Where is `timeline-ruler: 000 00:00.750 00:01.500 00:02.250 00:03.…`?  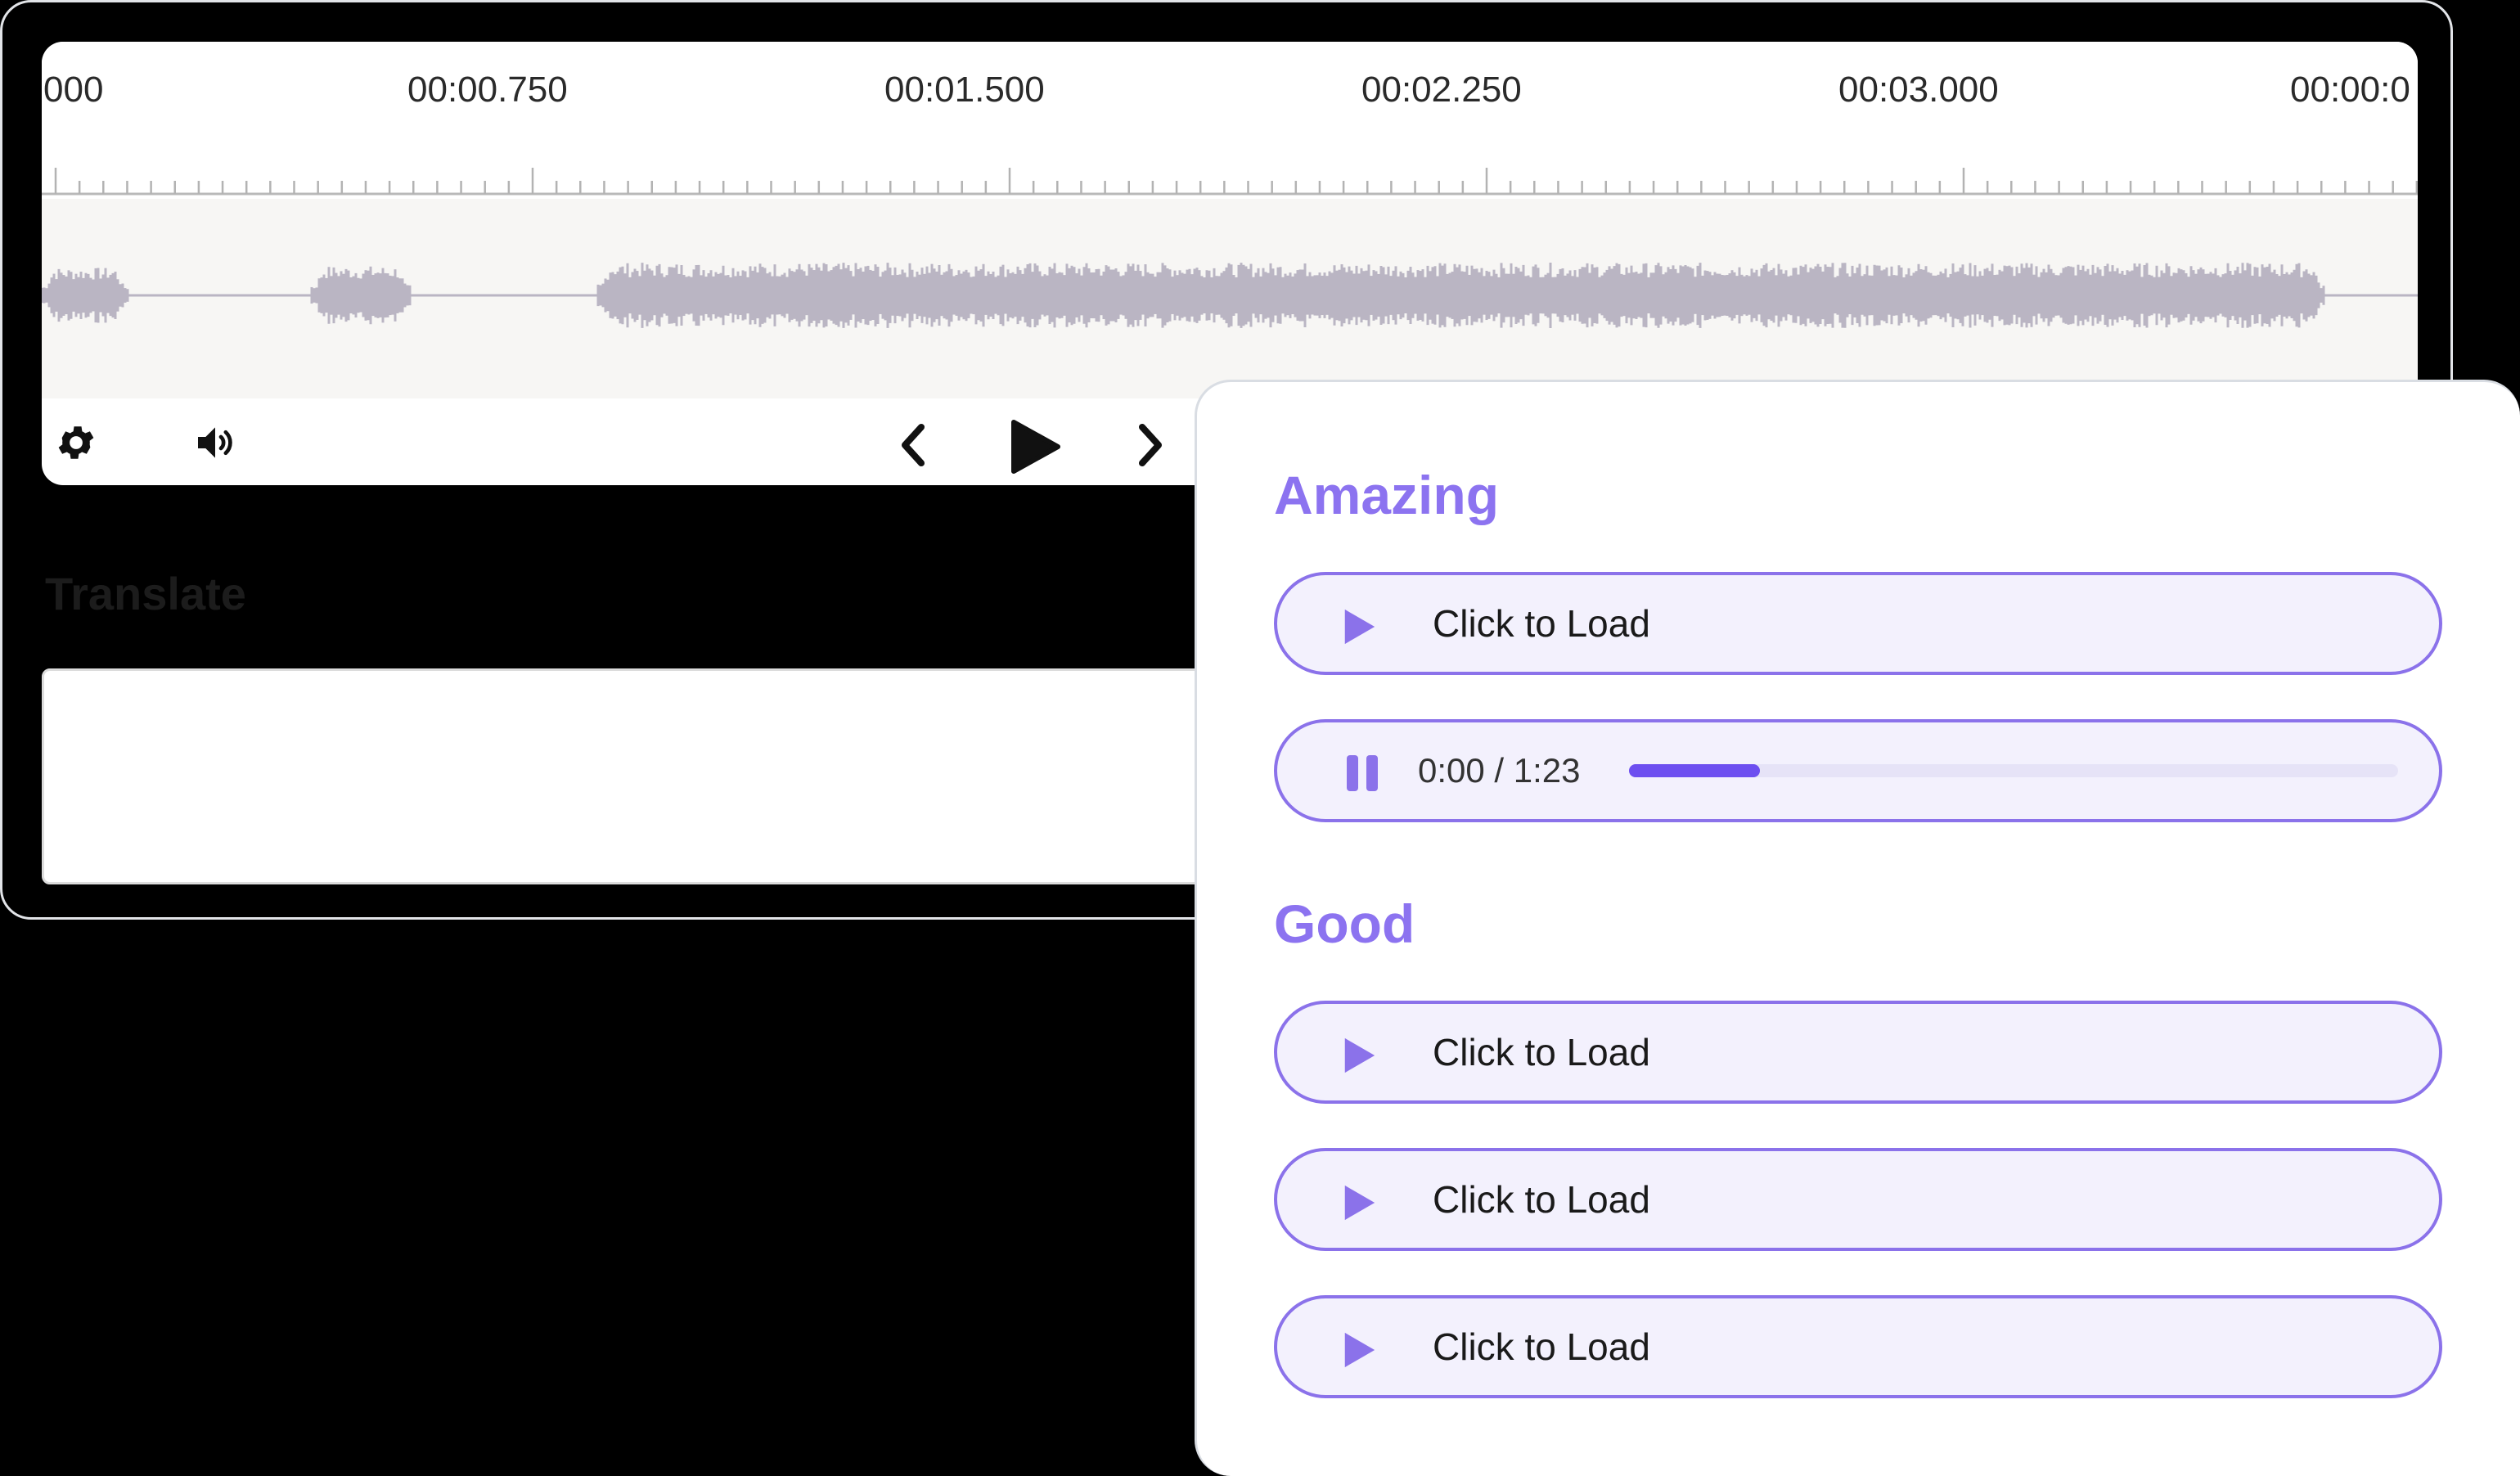 timeline-ruler: 000 00:00.750 00:01.500 00:02.250 00:03.… is located at coordinates (1230, 121).